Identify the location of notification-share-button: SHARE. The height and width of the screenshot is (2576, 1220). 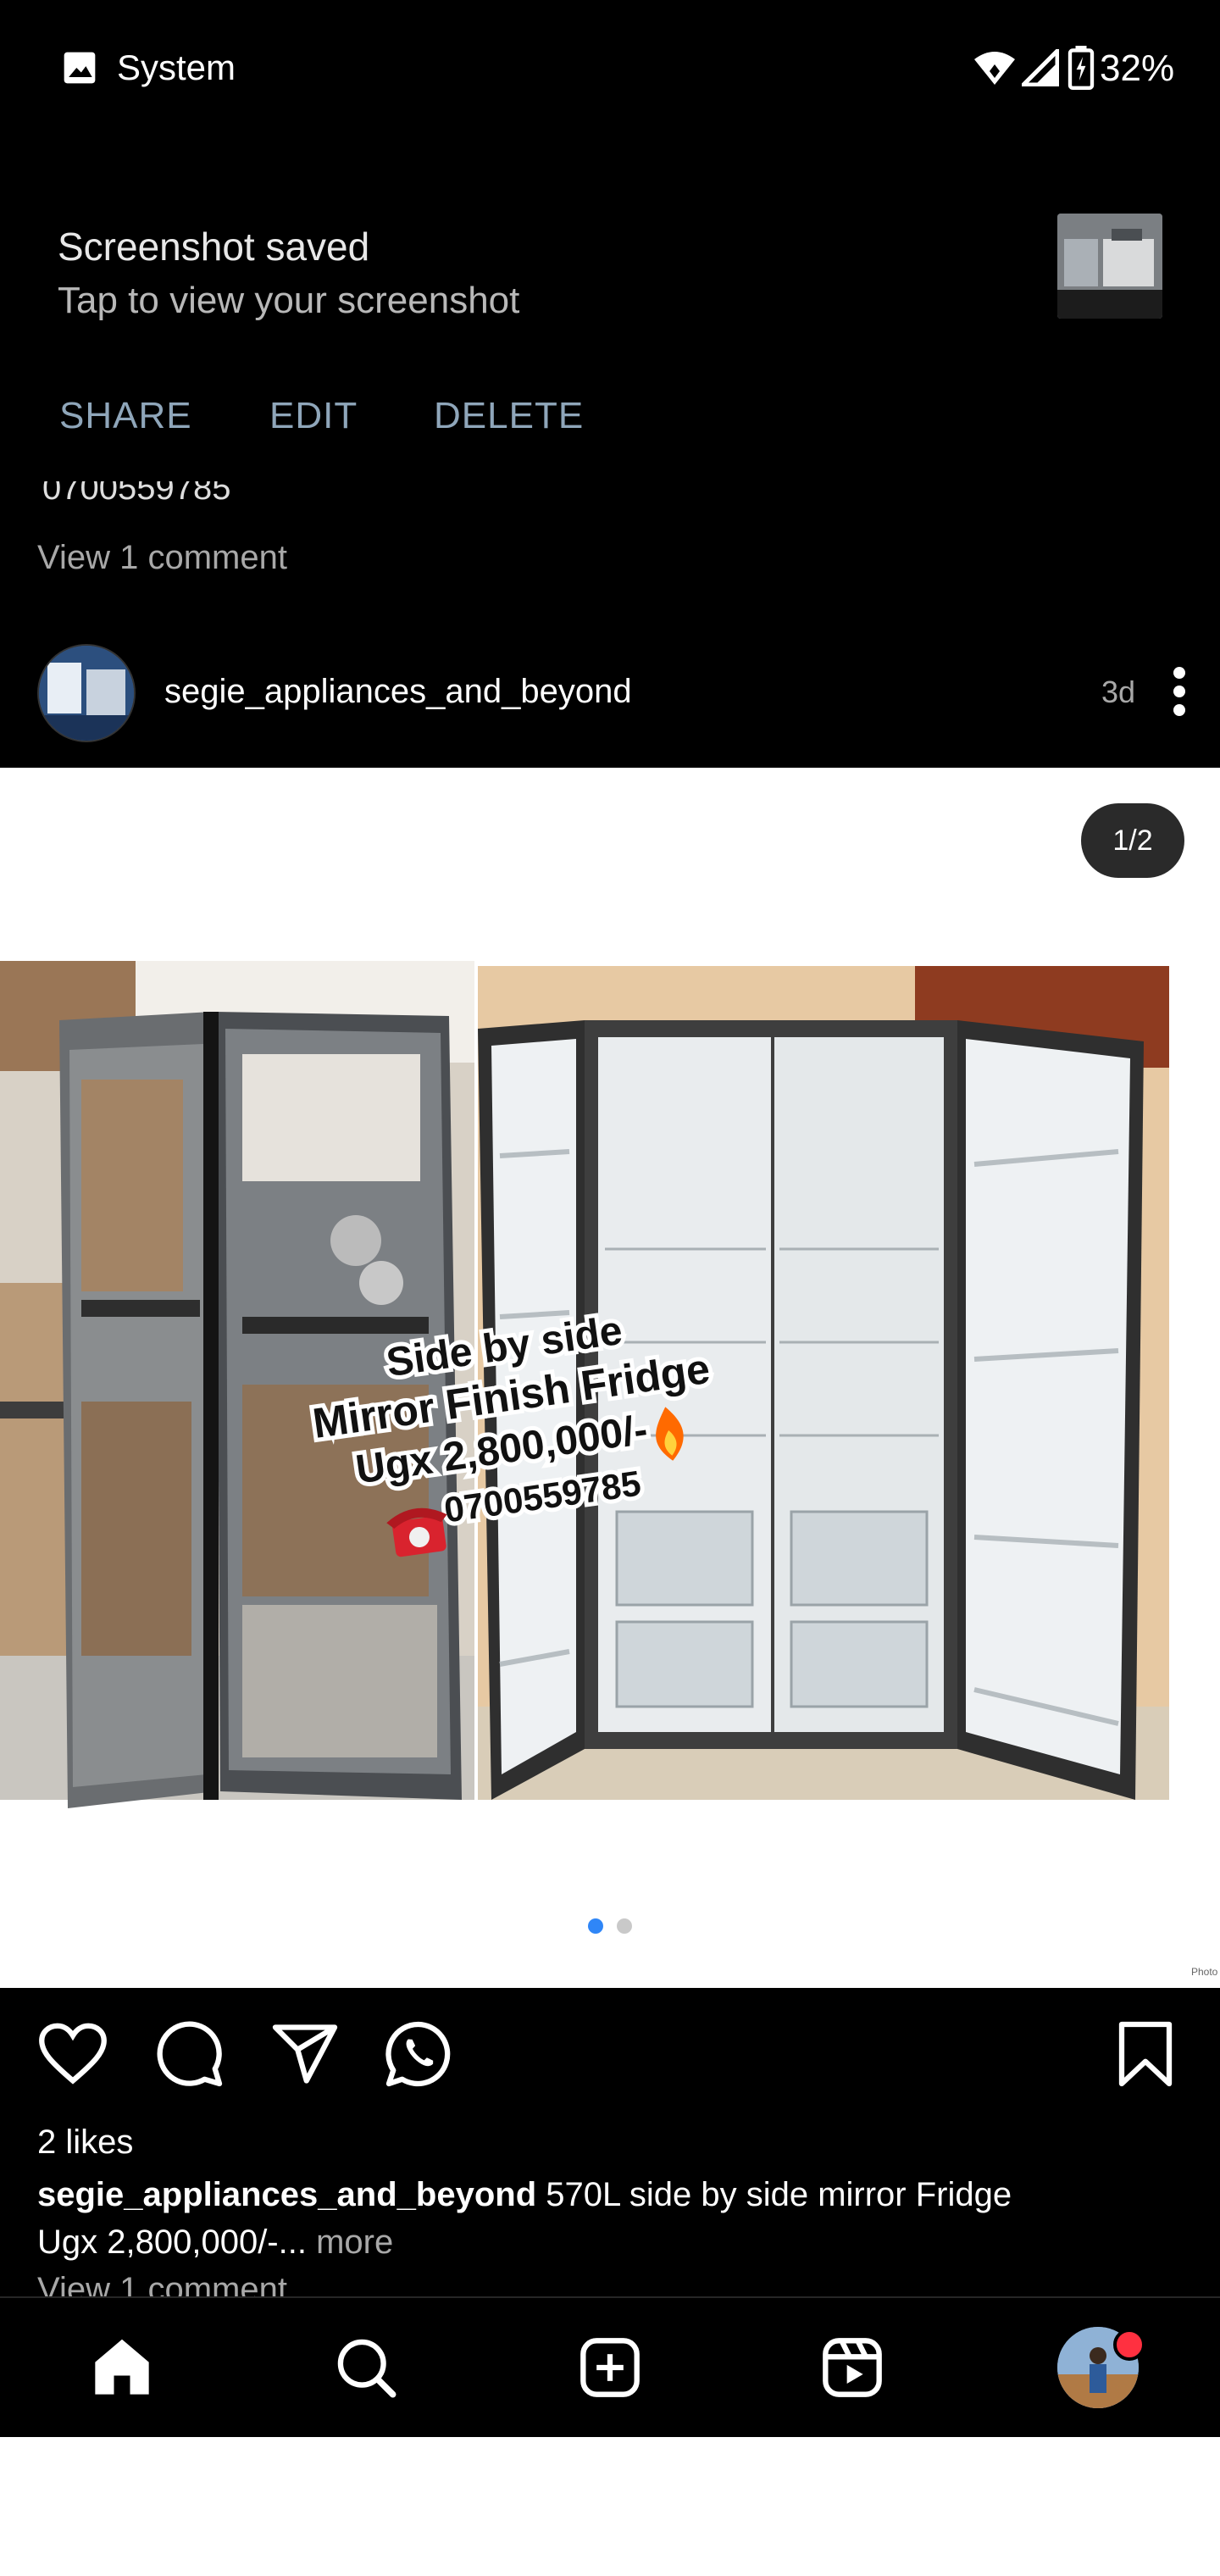
(125, 416).